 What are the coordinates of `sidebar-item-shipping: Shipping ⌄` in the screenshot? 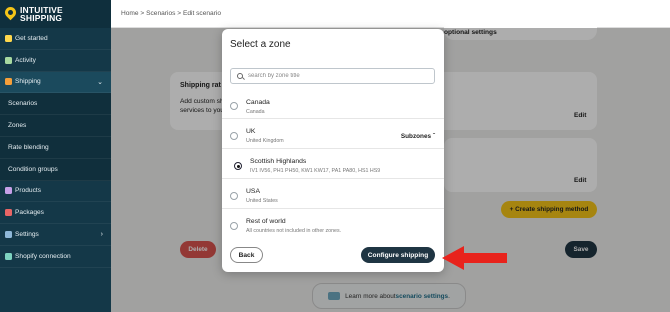 It's located at (55, 82).